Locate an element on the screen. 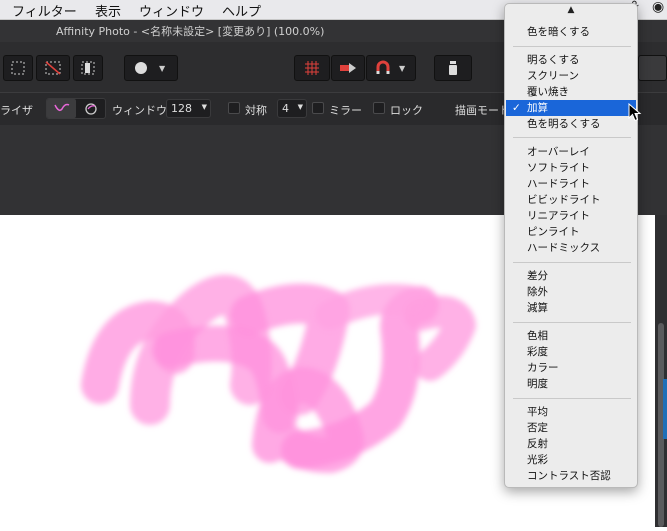 The width and height of the screenshot is (667, 531). blend-item-lighten: 明るくする is located at coordinates (571, 60).